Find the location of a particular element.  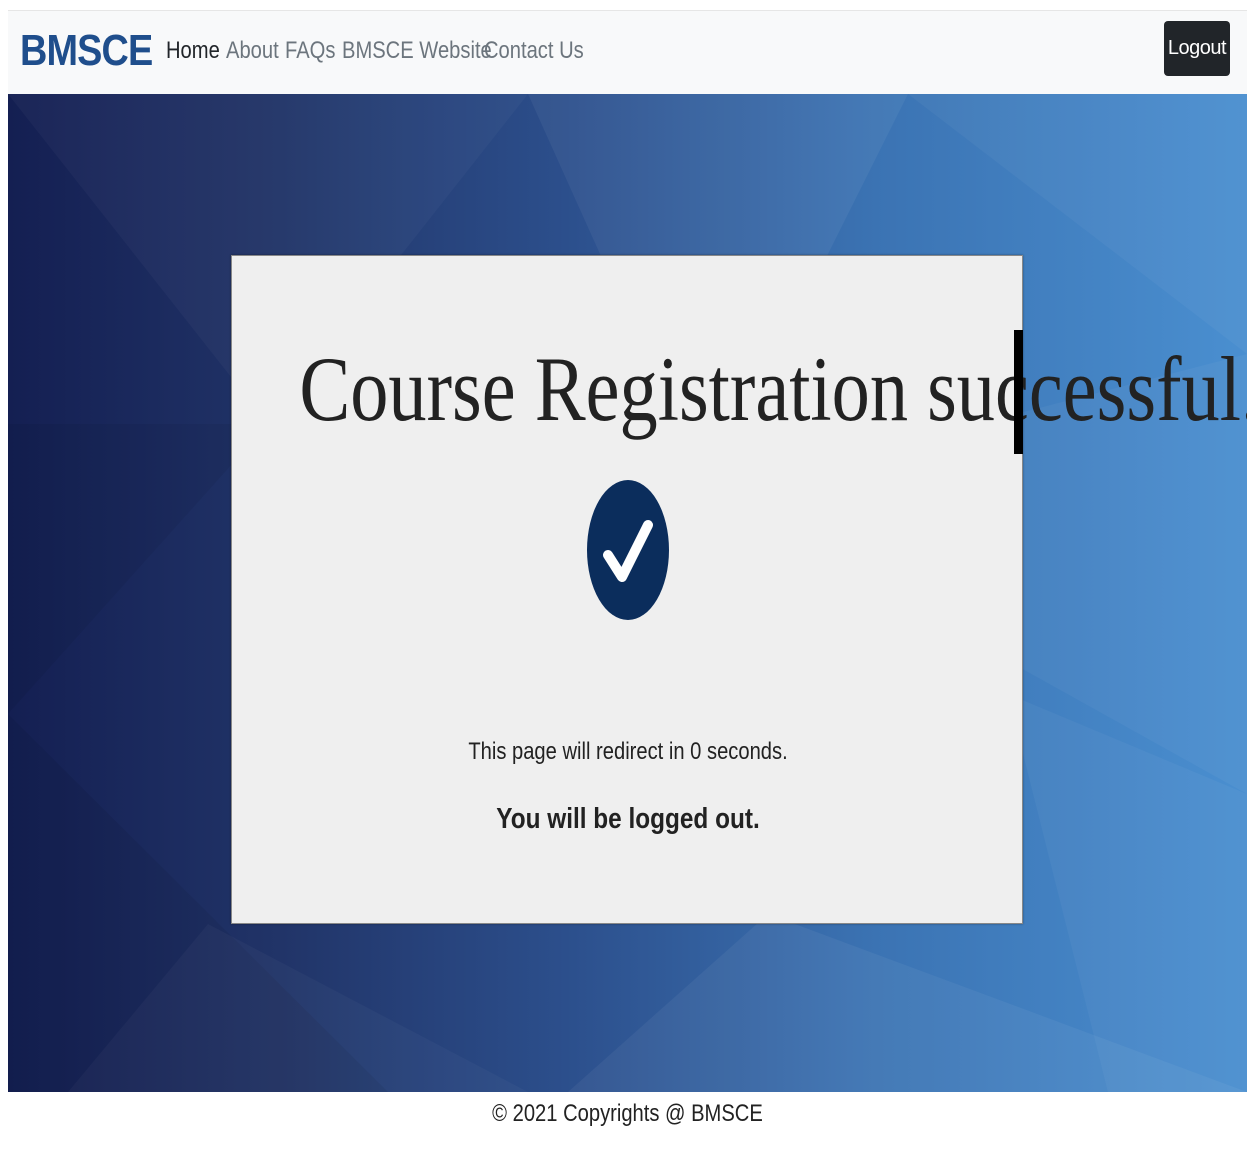

nav-link-home: Home is located at coordinates (193, 51).